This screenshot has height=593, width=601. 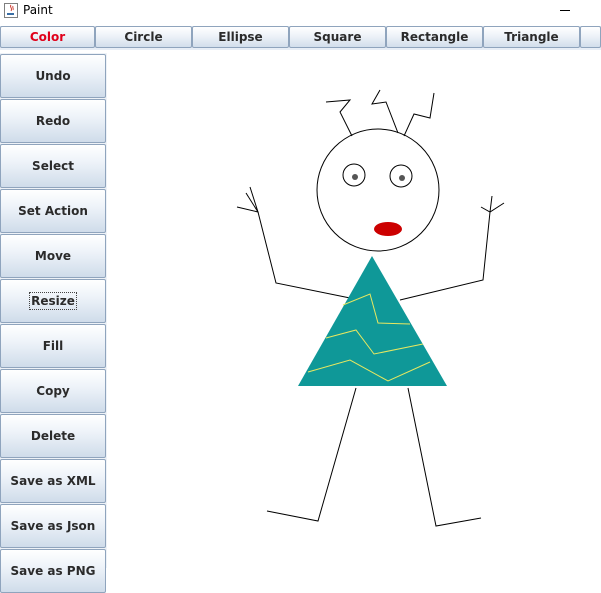 I want to click on copy-button: Copy, so click(x=53, y=391).